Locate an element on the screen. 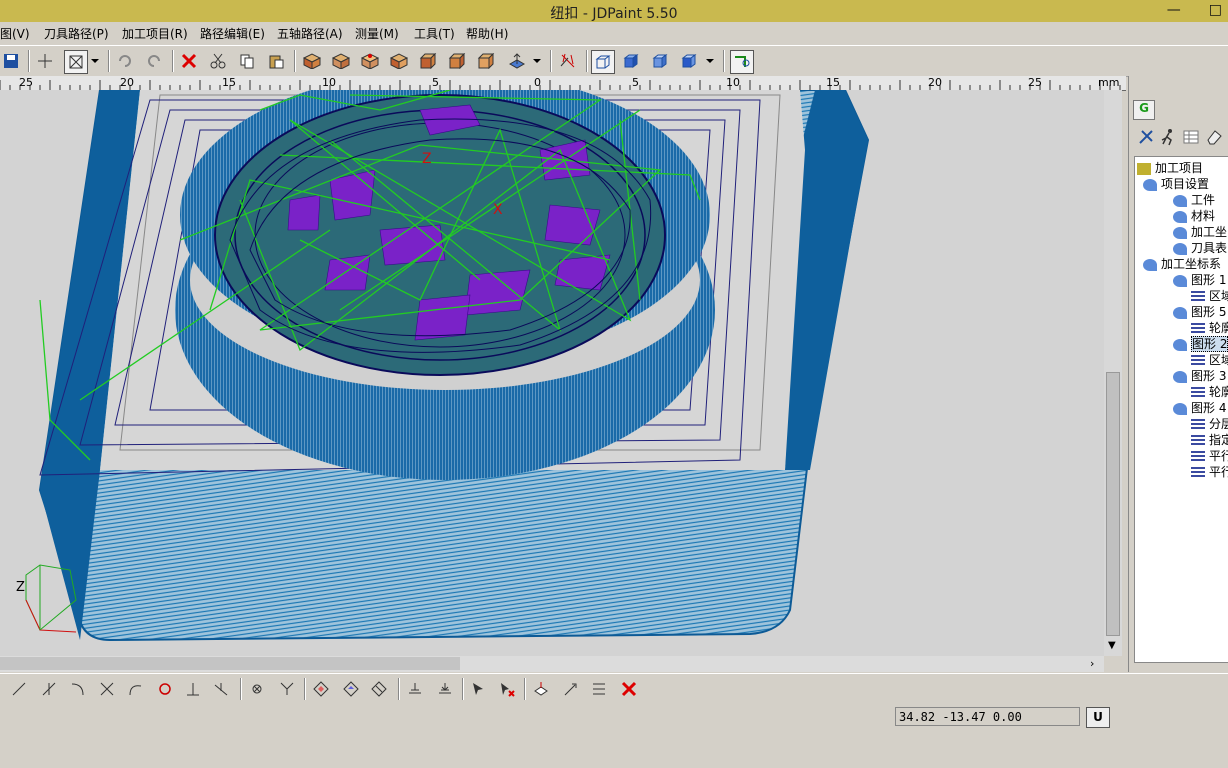  tree-item-label: 图形 2 is located at coordinates (1209, 344).